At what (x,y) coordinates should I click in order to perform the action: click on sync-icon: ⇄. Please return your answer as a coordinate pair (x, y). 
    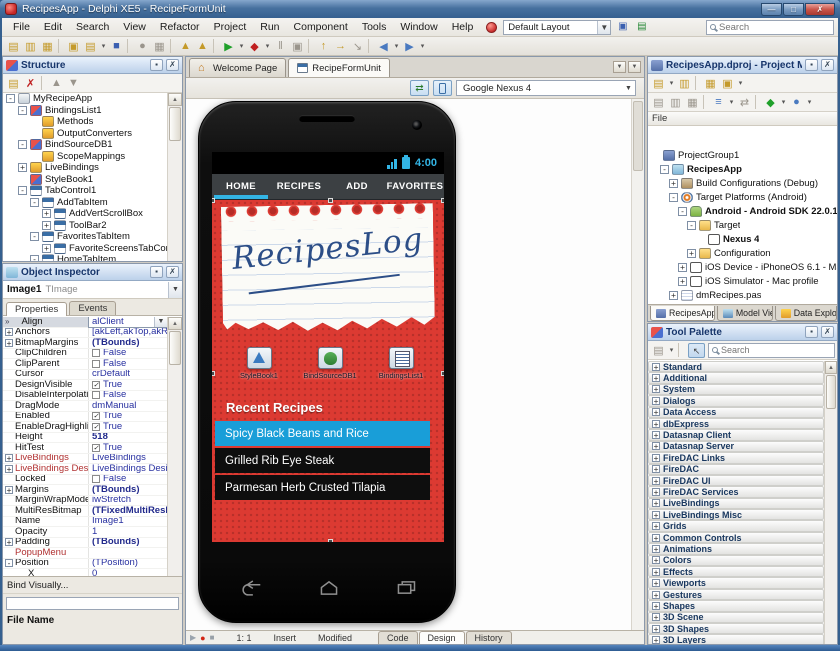
    Looking at the image, I should click on (744, 102).